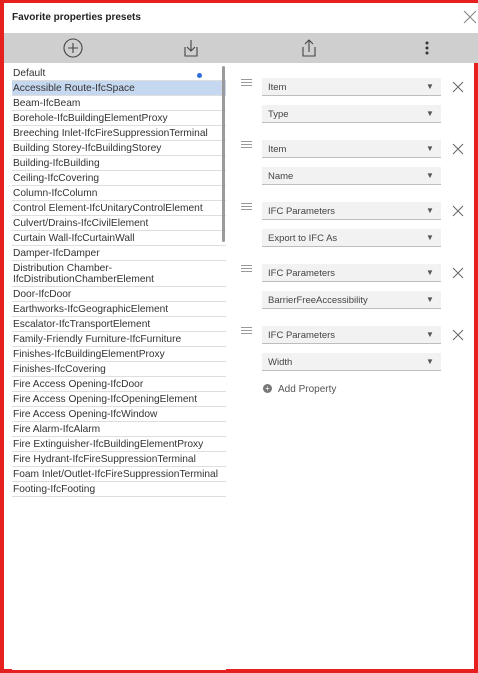 Image resolution: width=478 pixels, height=673 pixels. I want to click on preset-item: Accessible Route-IfcSpace, so click(119, 88).